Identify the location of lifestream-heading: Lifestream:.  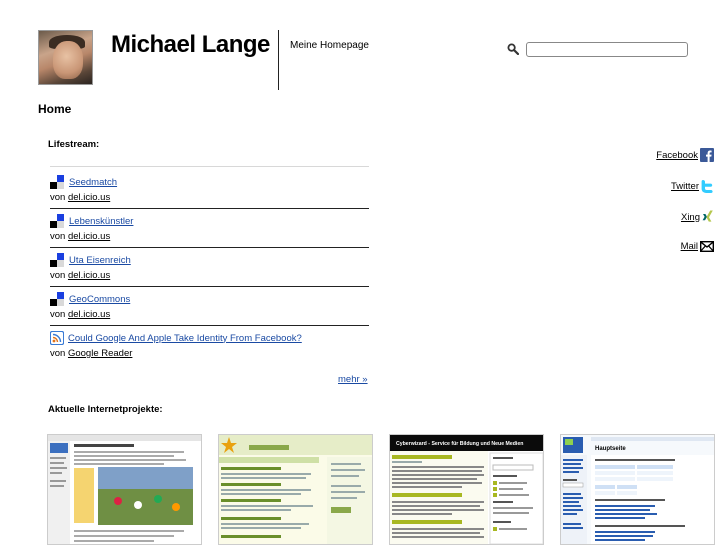
(74, 144).